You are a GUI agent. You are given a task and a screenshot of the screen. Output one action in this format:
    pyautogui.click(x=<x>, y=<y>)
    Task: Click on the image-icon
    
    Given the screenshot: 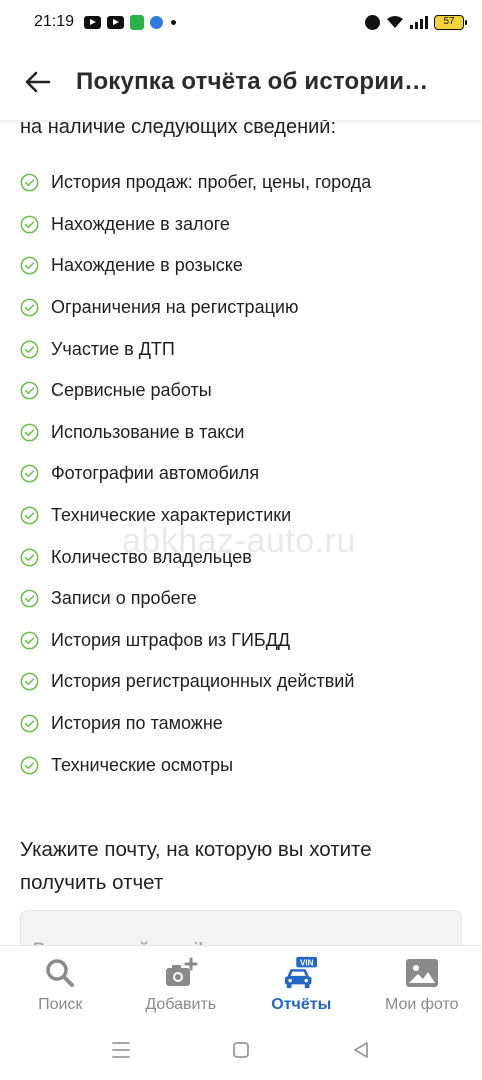 What is the action you would take?
    pyautogui.click(x=422, y=973)
    